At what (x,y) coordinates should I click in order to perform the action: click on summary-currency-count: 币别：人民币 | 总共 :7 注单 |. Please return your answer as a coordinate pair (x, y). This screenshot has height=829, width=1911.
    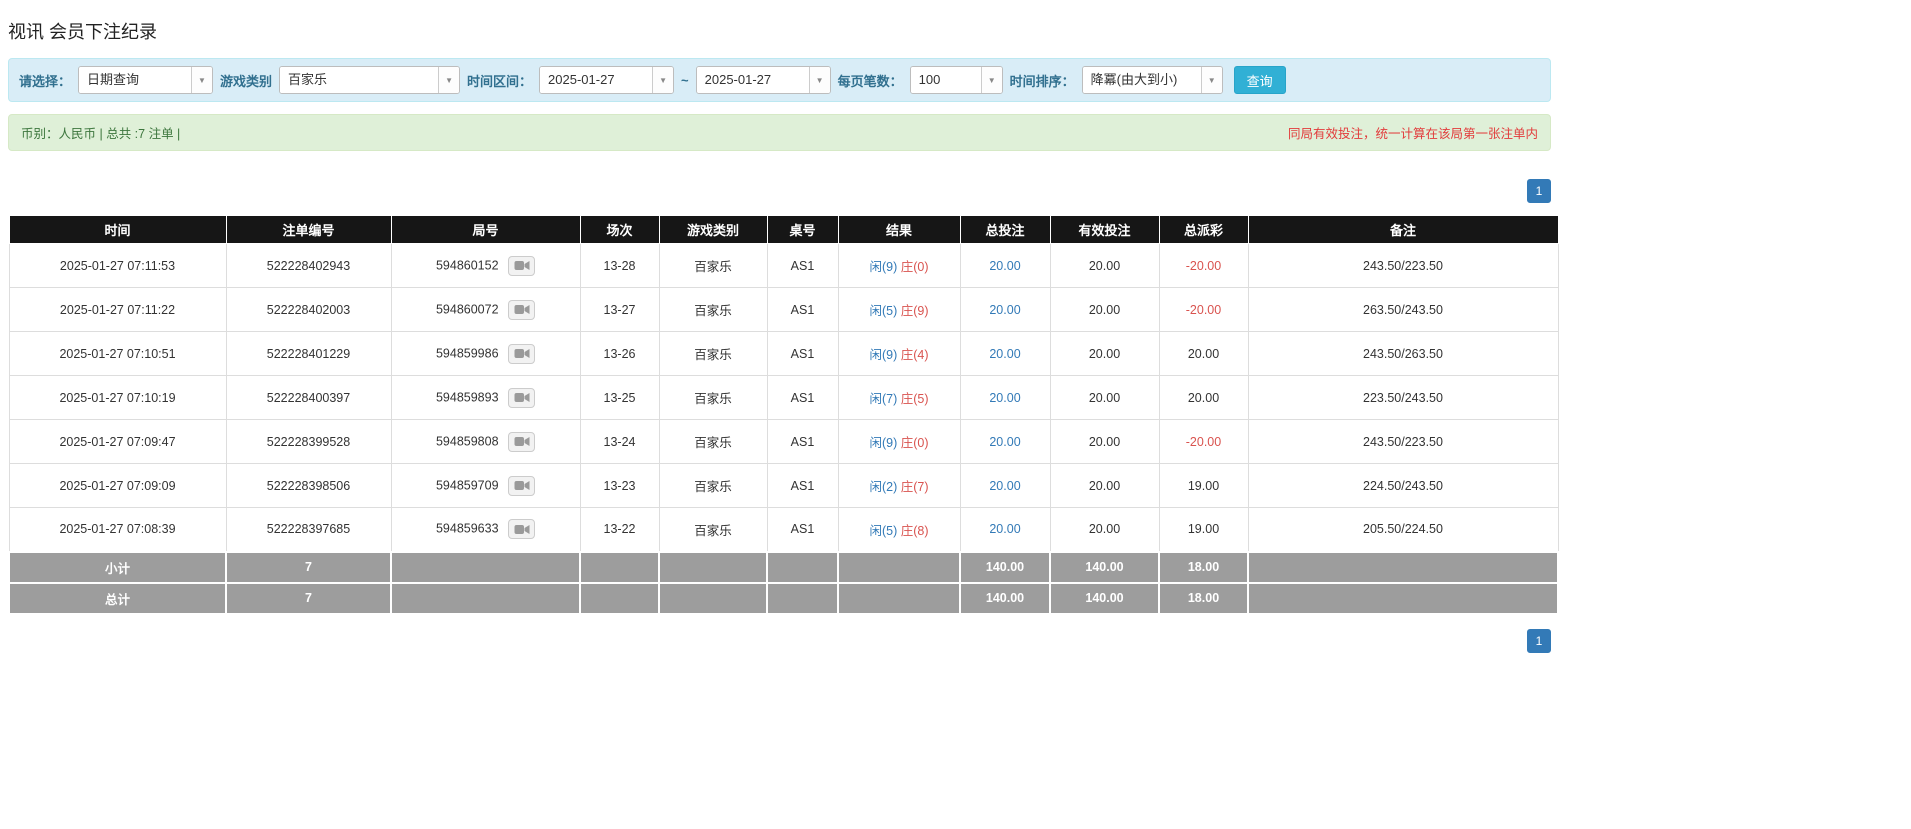
    Looking at the image, I should click on (101, 134).